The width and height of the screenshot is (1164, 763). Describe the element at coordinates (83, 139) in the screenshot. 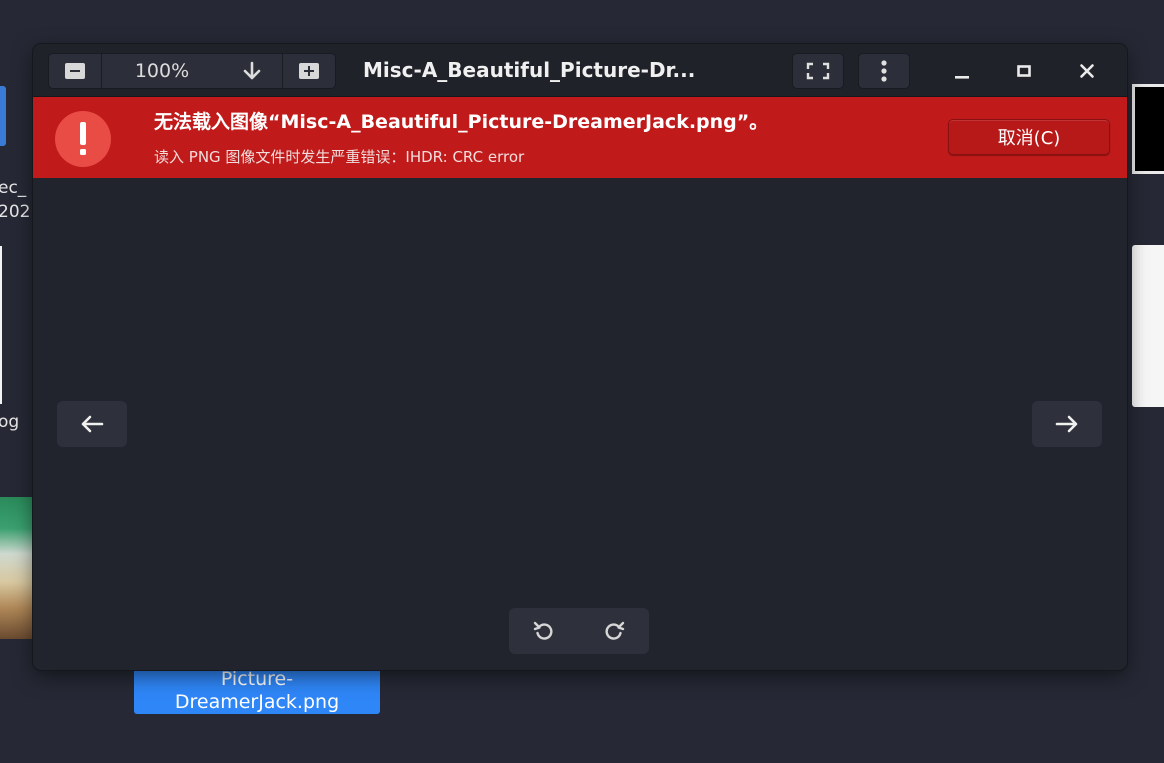

I see `error-exclamation-icon` at that location.